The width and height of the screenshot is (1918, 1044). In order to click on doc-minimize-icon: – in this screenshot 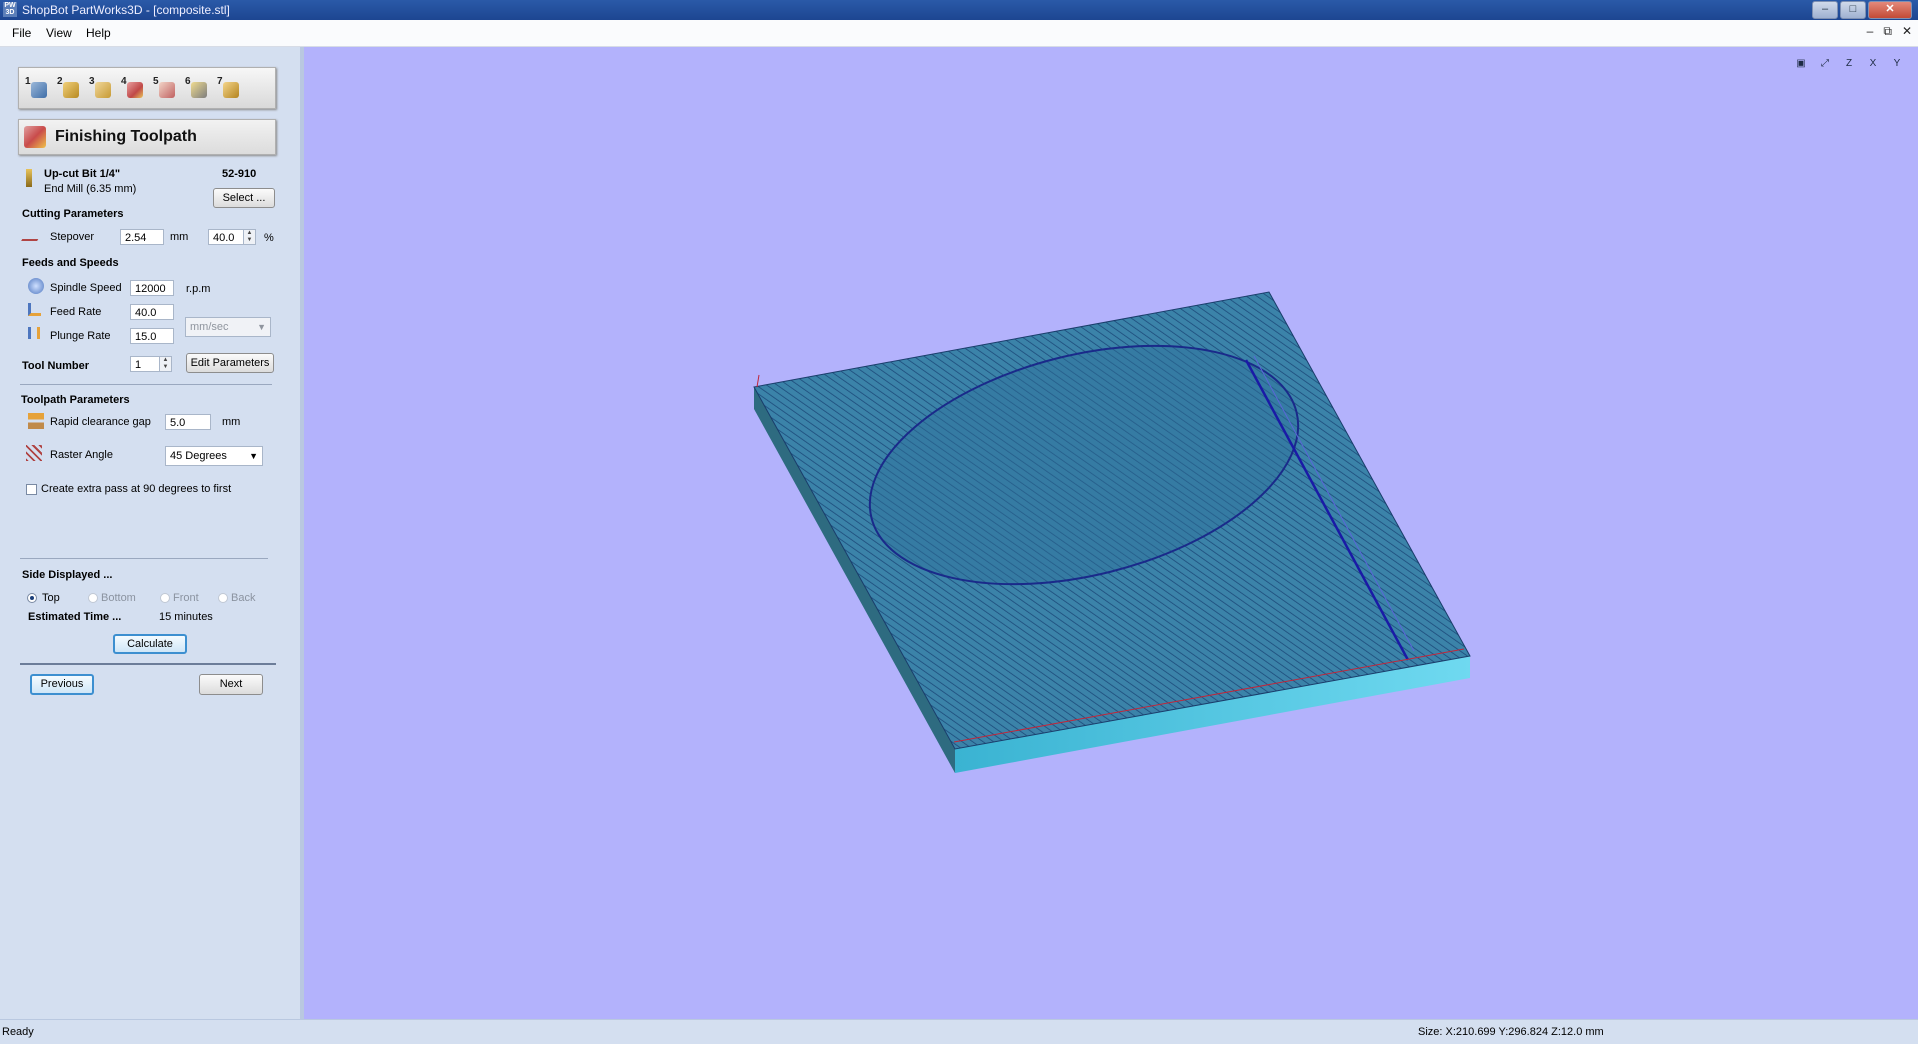, I will do `click(1870, 31)`.